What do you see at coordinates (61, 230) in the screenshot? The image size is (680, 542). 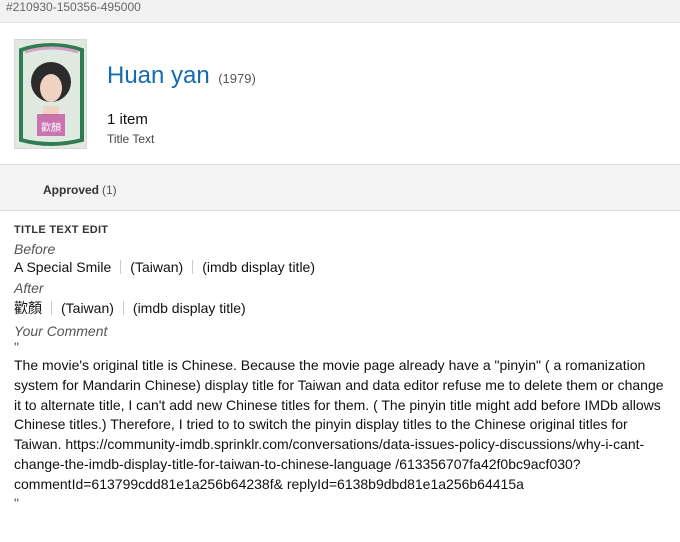 I see `section-title: TITLE TEXT EDIT` at bounding box center [61, 230].